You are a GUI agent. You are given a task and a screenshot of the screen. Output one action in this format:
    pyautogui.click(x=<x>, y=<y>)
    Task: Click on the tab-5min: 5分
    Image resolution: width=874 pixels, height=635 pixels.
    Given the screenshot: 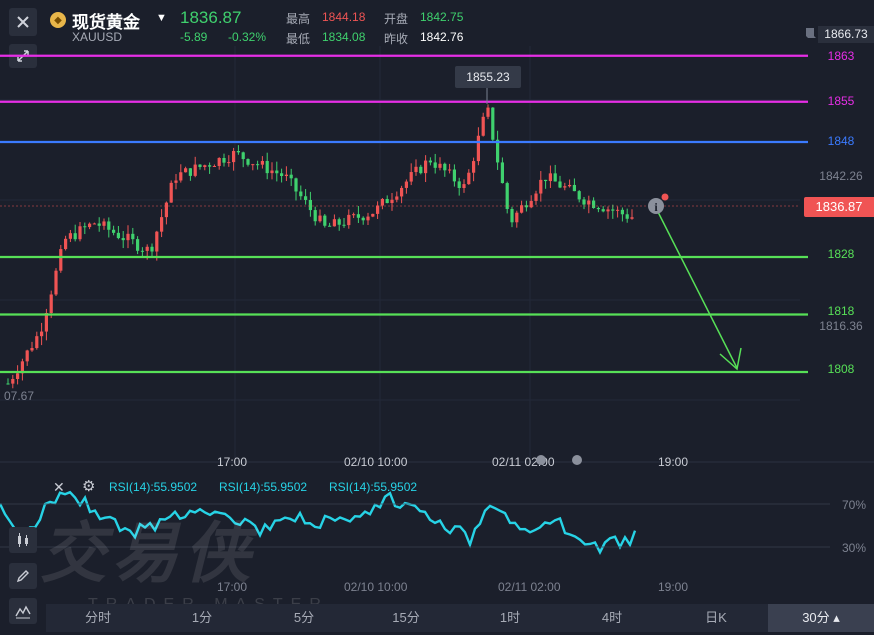 What is the action you would take?
    pyautogui.click(x=304, y=618)
    